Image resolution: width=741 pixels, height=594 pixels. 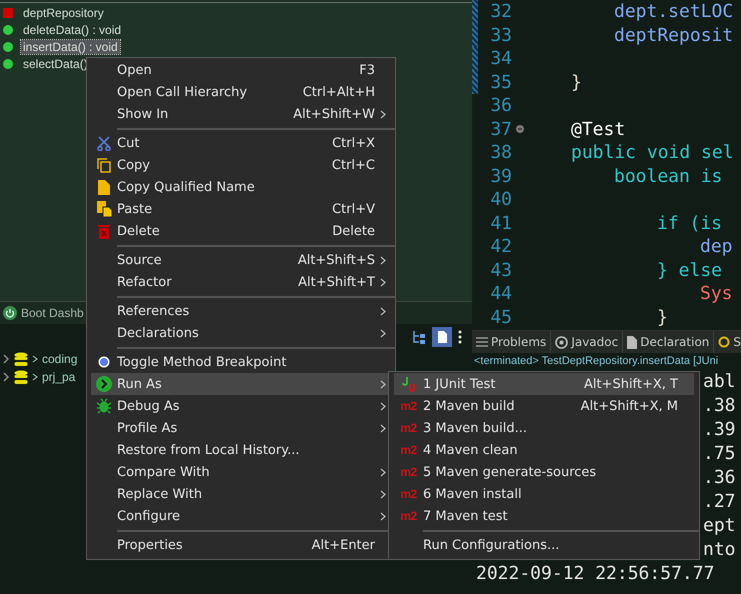 I want to click on project-name: prj_pa, so click(x=59, y=377).